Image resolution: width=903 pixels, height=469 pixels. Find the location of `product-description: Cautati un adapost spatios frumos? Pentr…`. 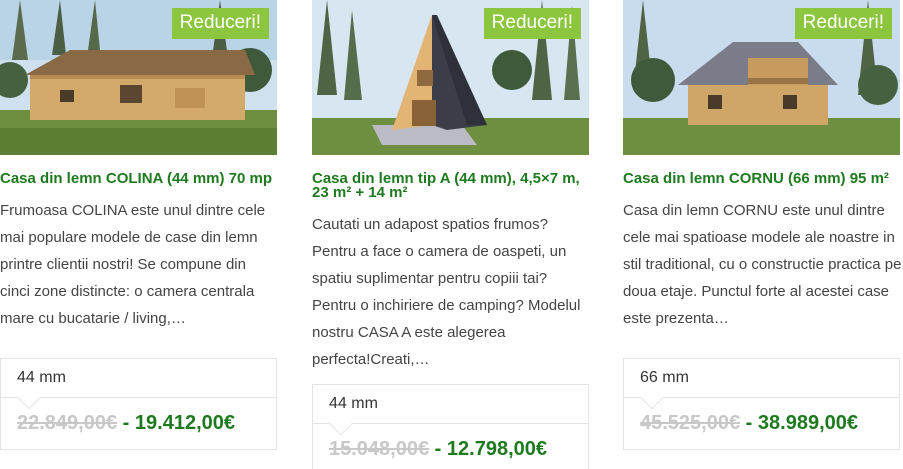

product-description: Cautati un adapost spatios frumos? Pentr… is located at coordinates (446, 292).